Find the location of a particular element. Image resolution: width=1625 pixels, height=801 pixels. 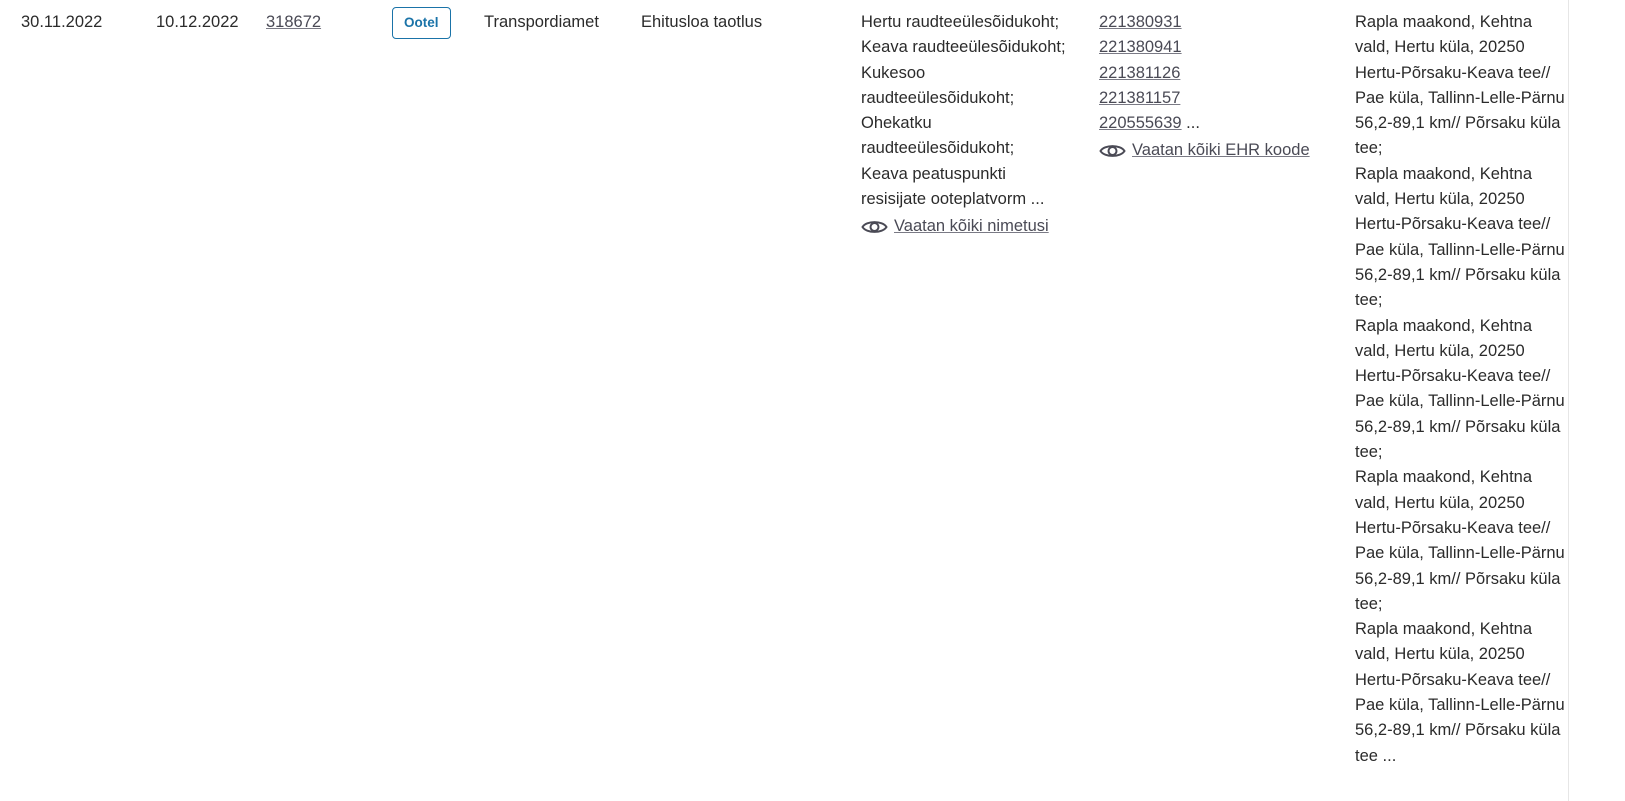

organization: Transpordiamet is located at coordinates (541, 22).